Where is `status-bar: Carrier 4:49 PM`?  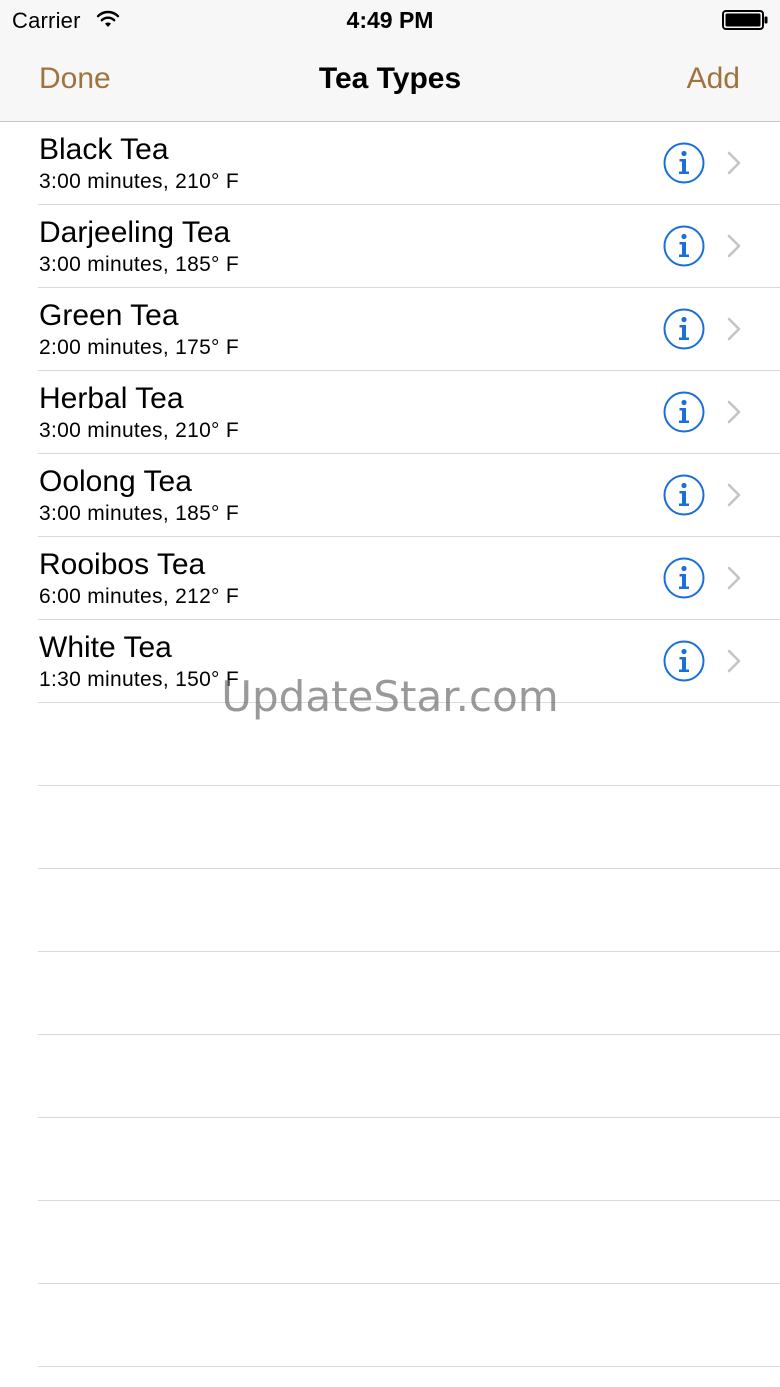
status-bar: Carrier 4:49 PM is located at coordinates (390, 20).